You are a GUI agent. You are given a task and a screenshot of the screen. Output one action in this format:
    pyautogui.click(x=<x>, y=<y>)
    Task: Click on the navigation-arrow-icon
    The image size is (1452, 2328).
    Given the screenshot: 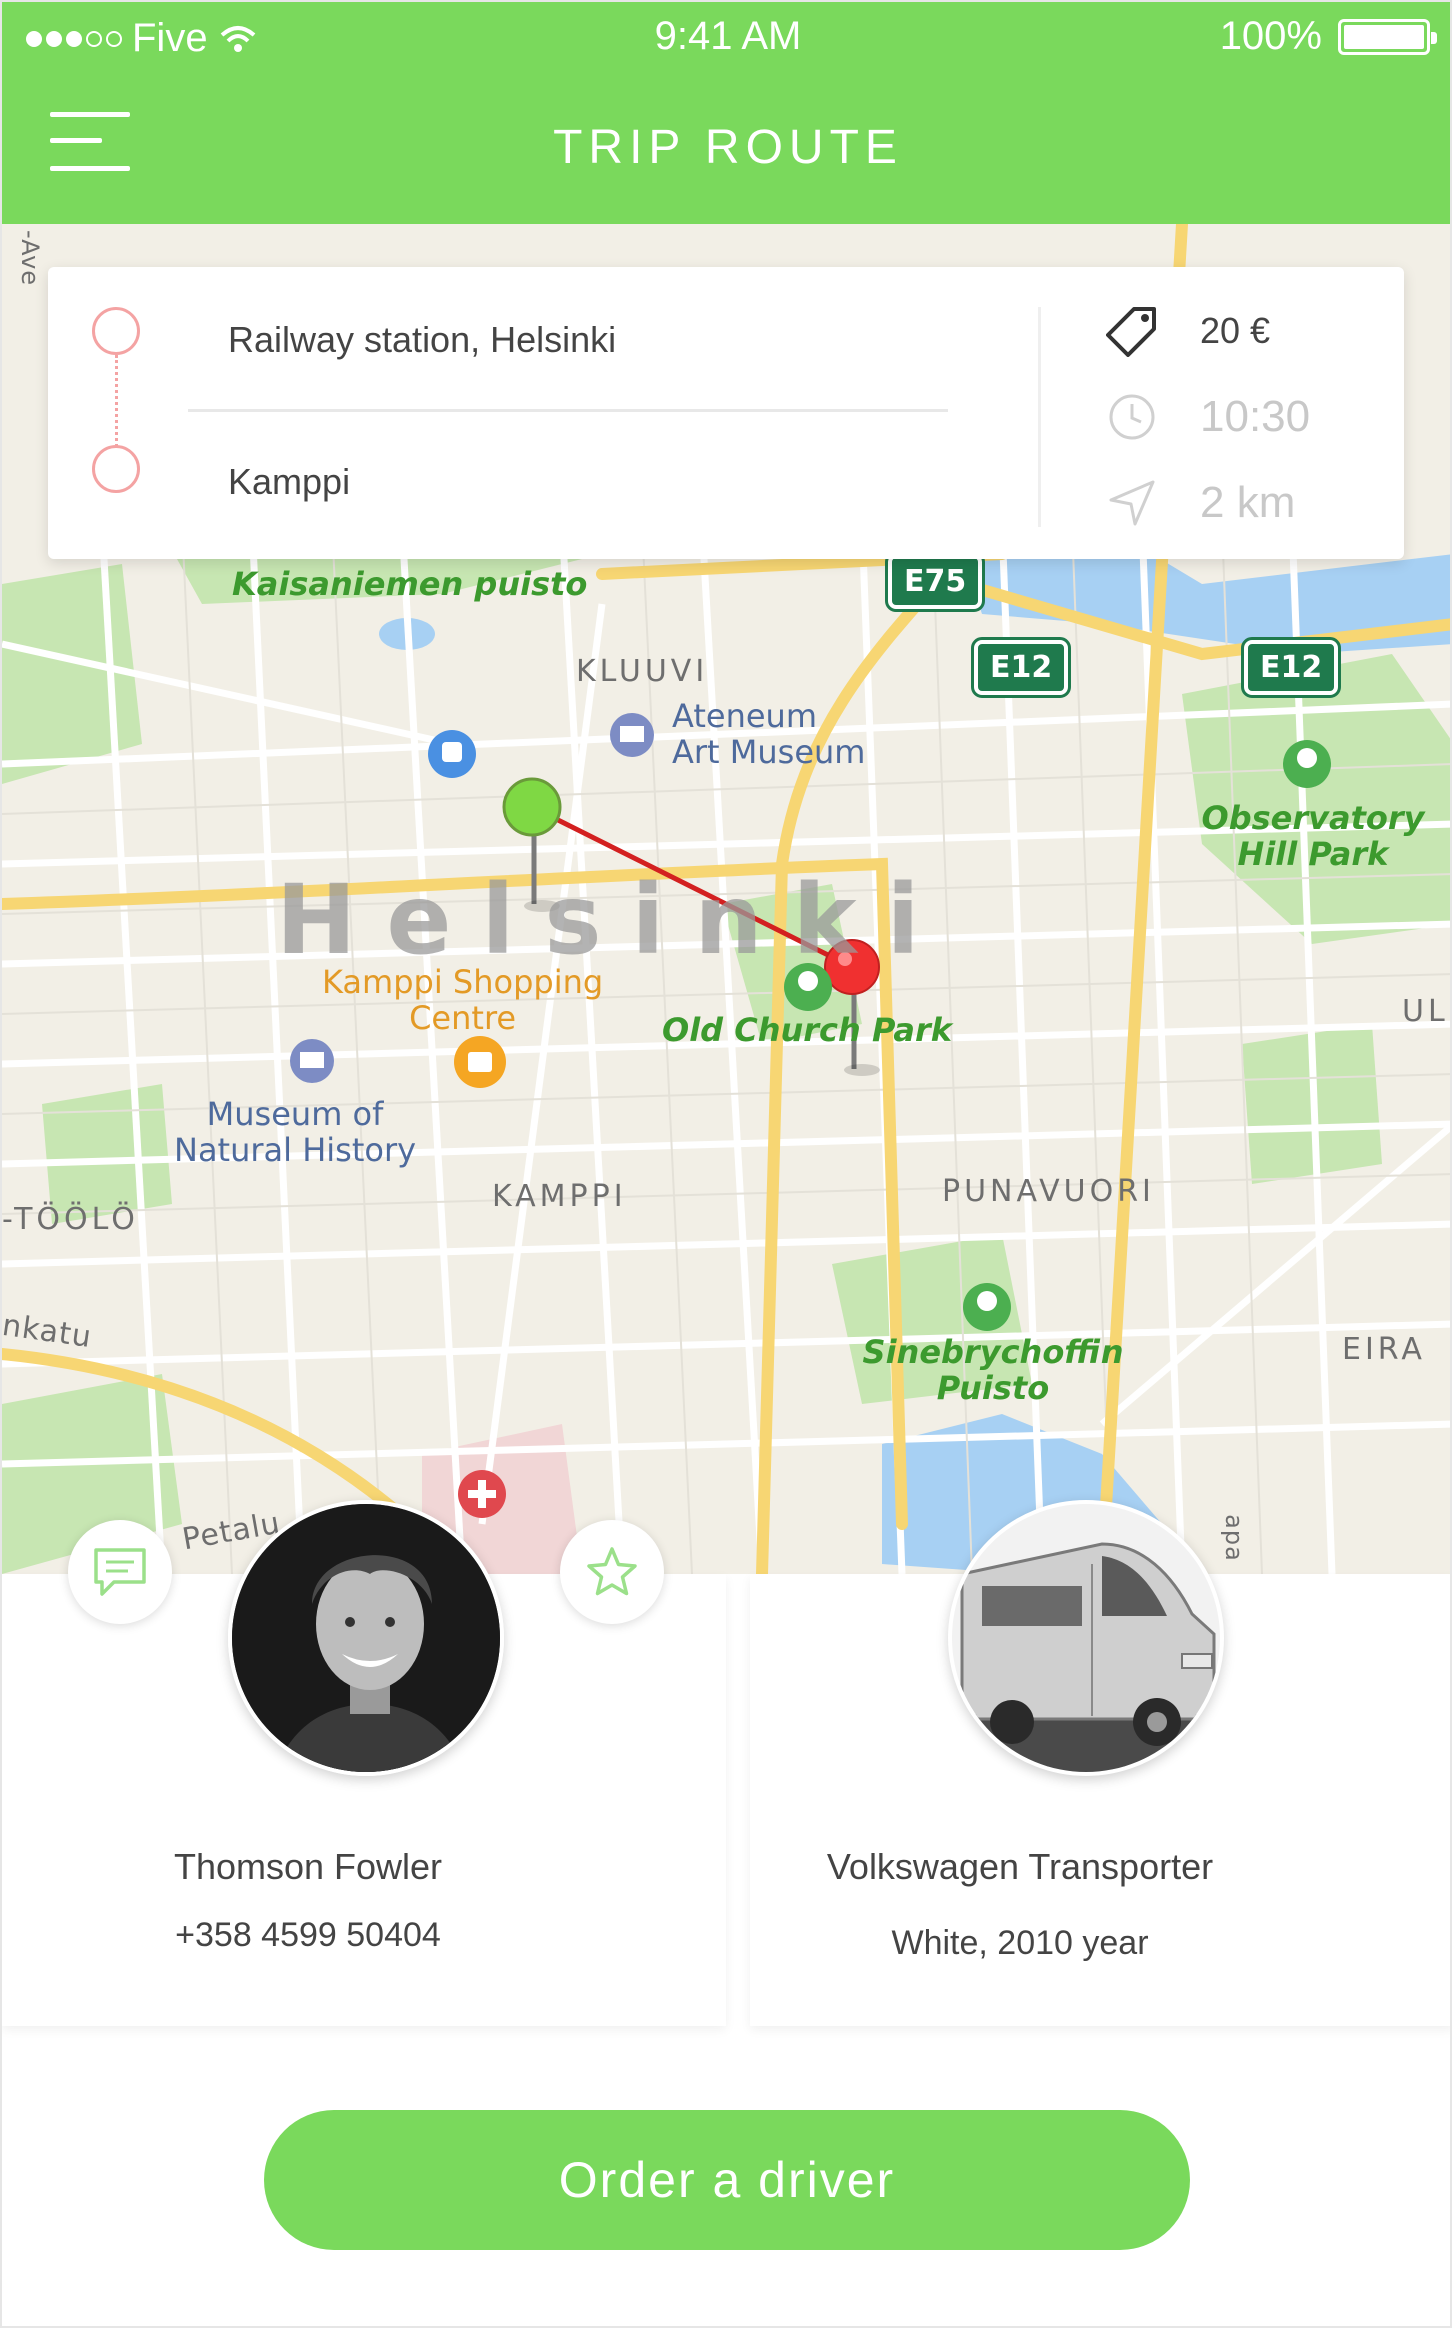 What is the action you would take?
    pyautogui.click(x=1132, y=503)
    